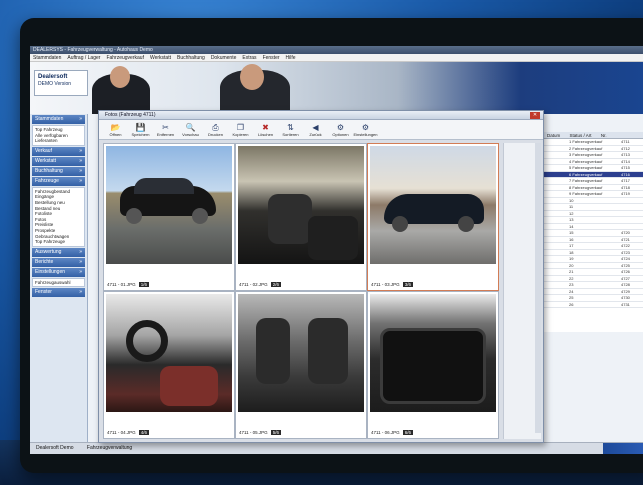  Describe the element at coordinates (535, 115) in the screenshot. I see `close-icon: ✕` at that location.